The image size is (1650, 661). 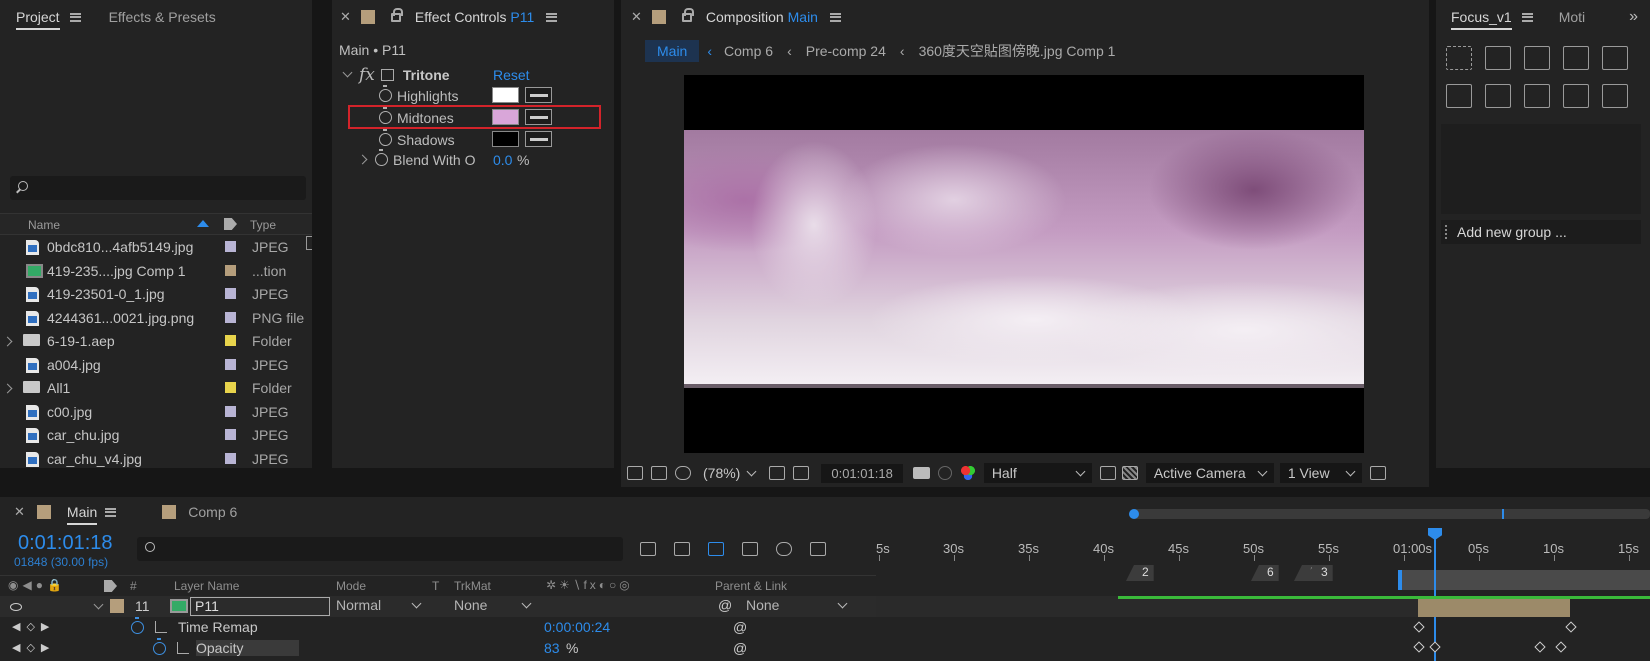 I want to click on region-icon, so click(x=801, y=473).